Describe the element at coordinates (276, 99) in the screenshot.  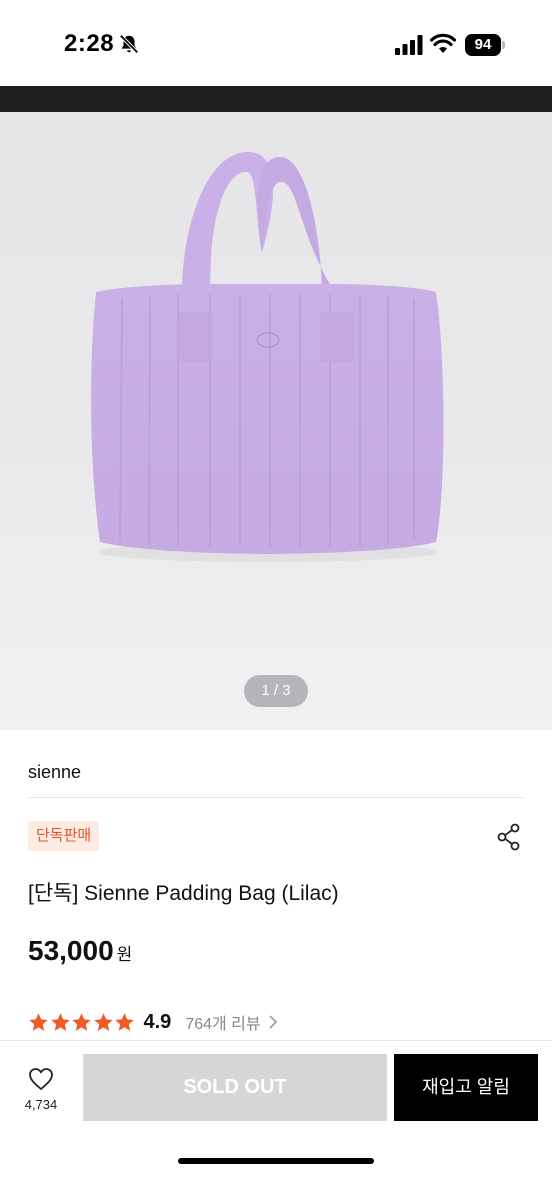
I see `header-bar` at that location.